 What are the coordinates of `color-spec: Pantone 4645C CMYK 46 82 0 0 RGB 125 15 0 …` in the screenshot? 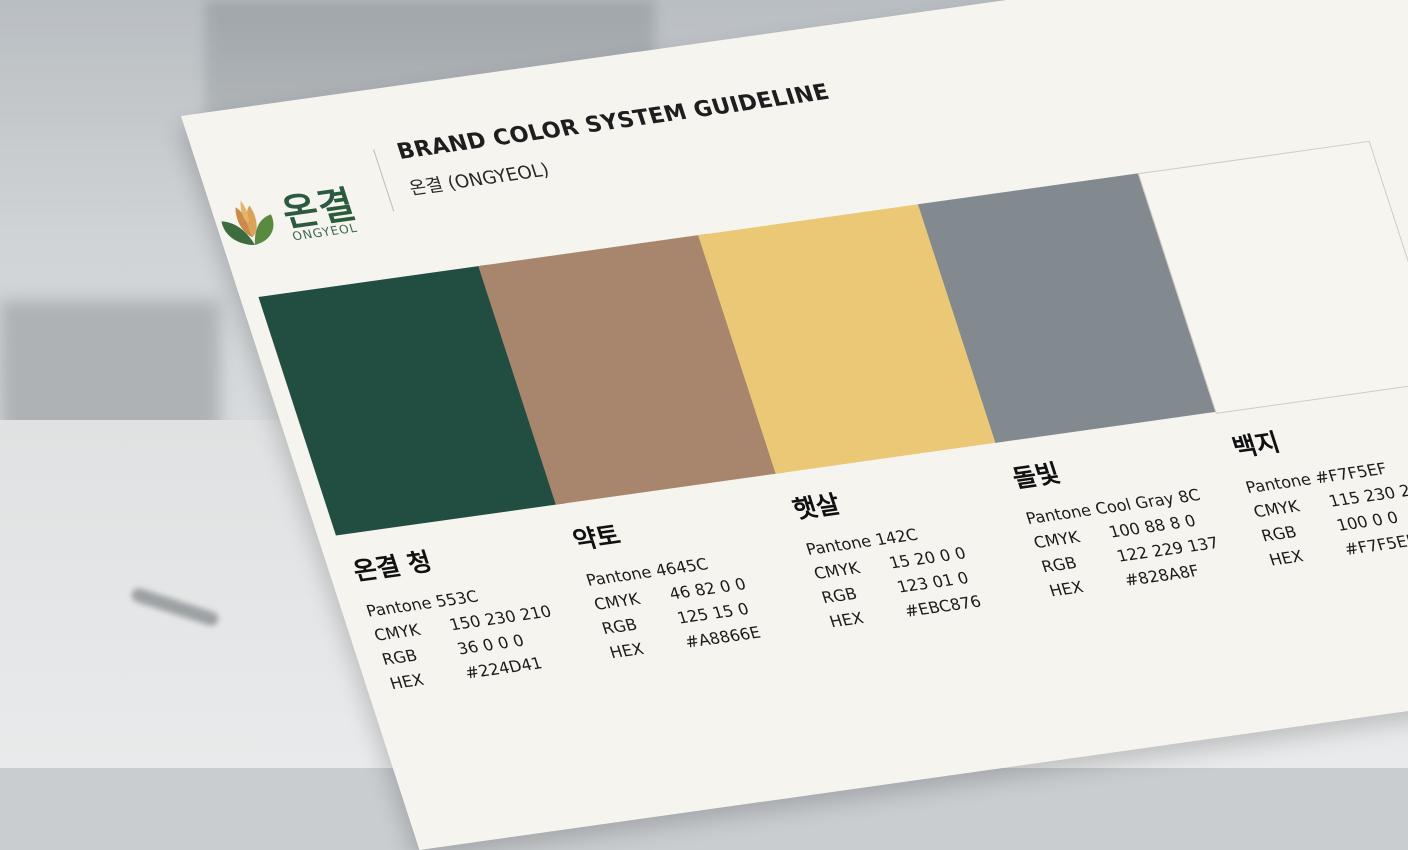 It's located at (674, 606).